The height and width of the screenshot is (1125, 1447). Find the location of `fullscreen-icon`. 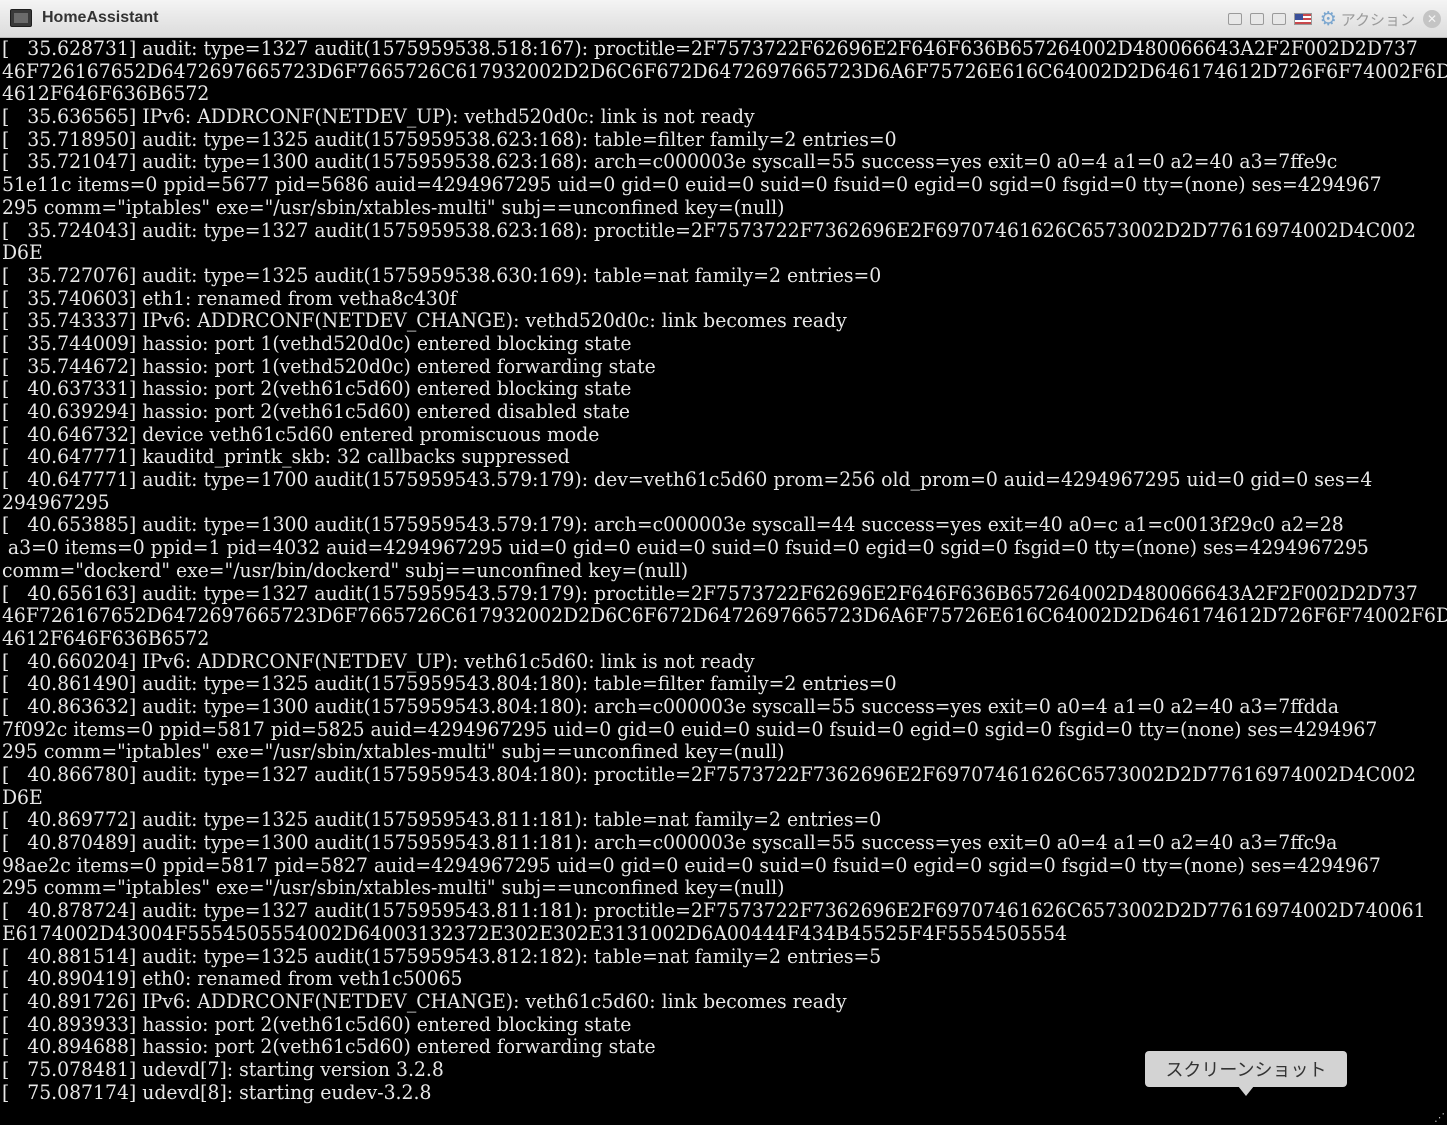

fullscreen-icon is located at coordinates (1278, 19).